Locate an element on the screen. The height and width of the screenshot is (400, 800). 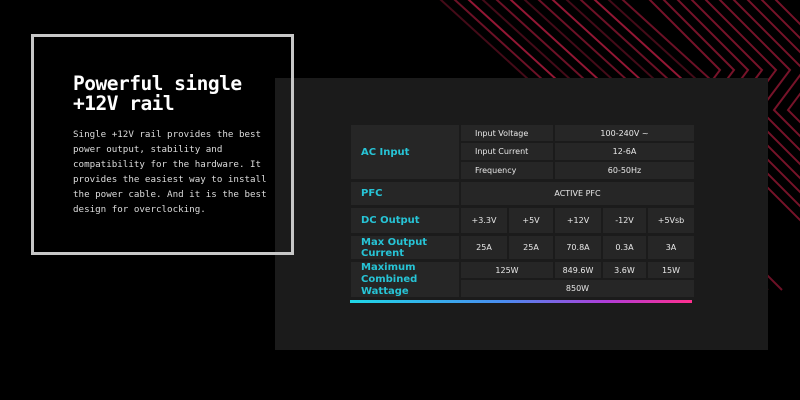
dc-output-cell: -12V is located at coordinates (624, 220).